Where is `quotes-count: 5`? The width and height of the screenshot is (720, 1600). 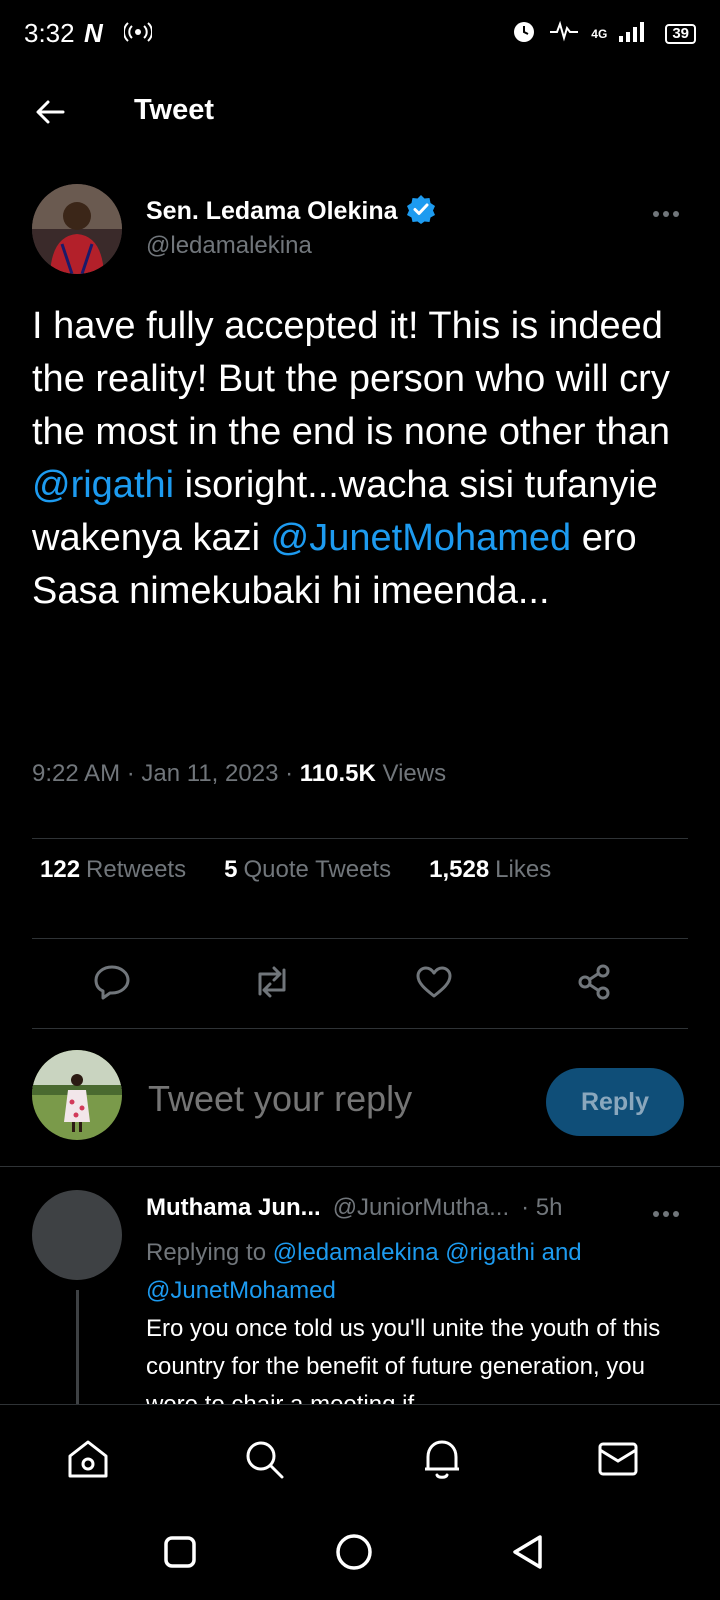
quotes-count: 5 is located at coordinates (231, 869).